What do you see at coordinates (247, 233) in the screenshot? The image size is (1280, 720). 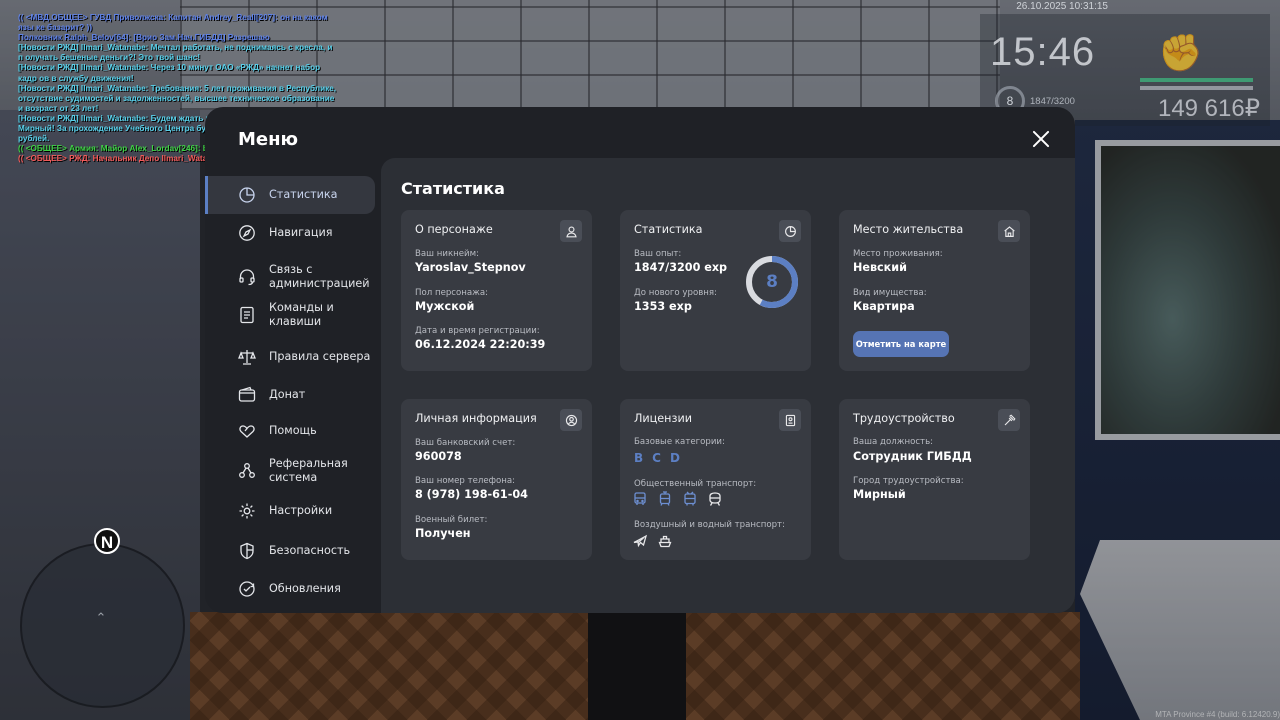 I see `compass-icon` at bounding box center [247, 233].